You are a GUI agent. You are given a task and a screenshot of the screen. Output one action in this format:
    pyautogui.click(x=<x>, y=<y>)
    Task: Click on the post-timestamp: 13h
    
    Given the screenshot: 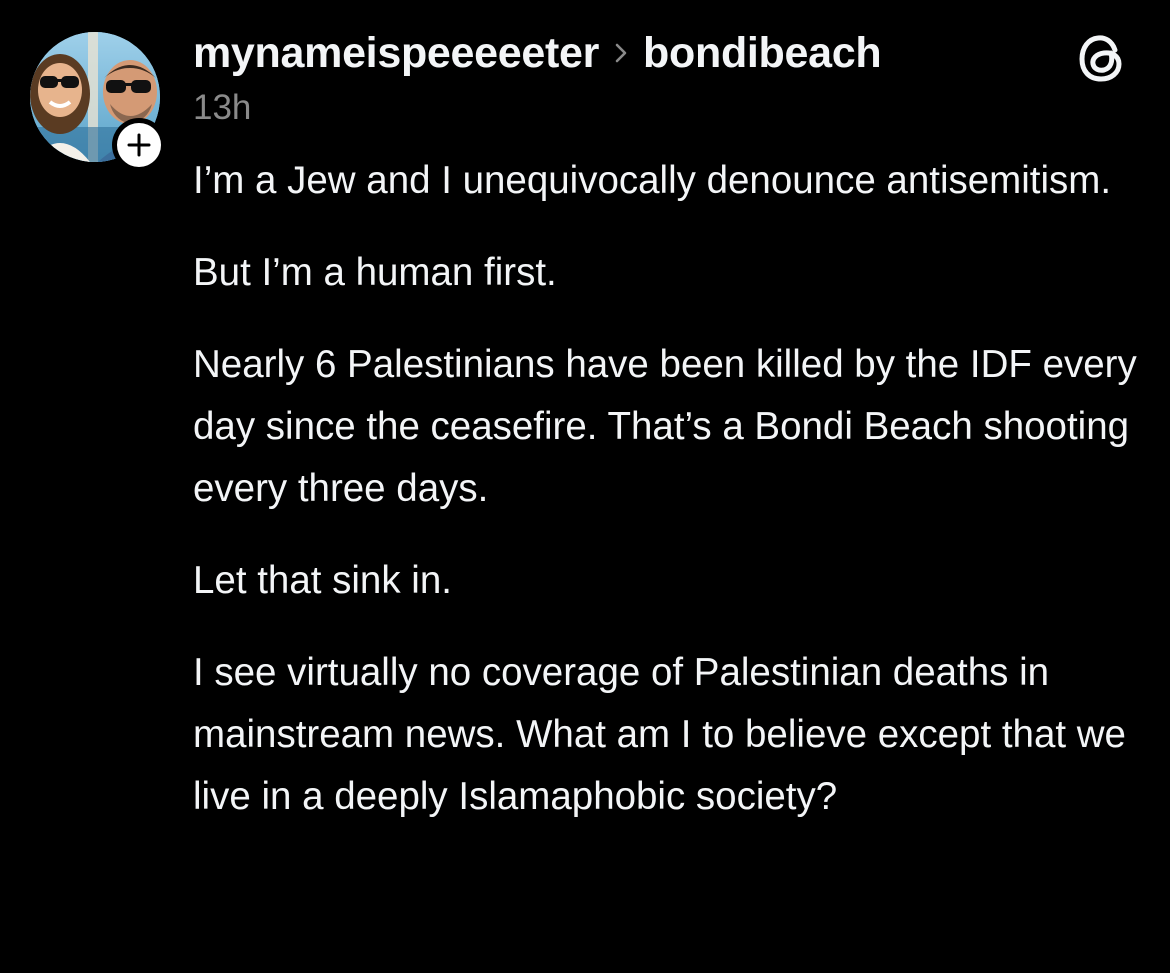 What is the action you would take?
    pyautogui.click(x=222, y=107)
    